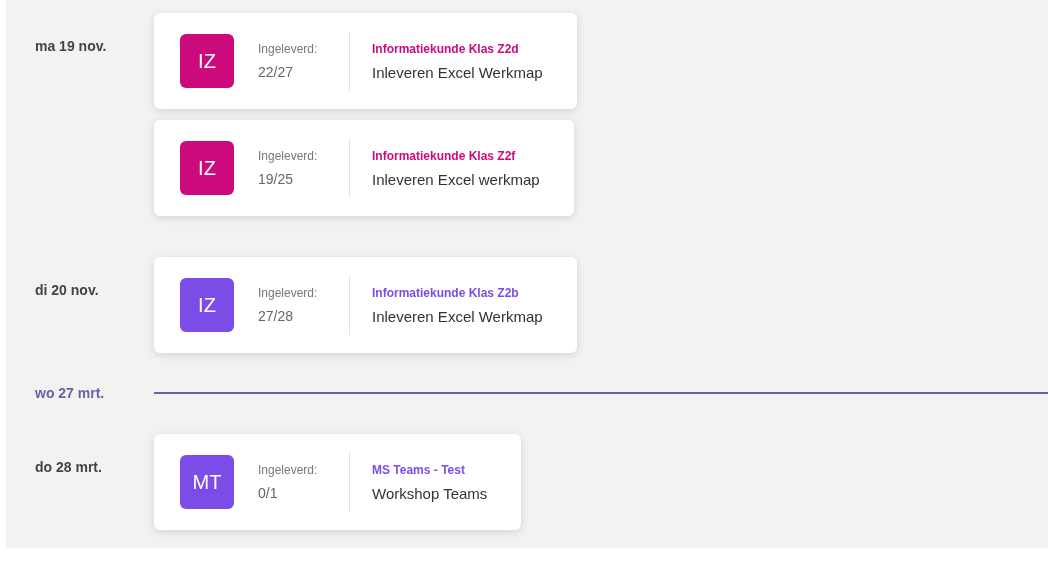 The height and width of the screenshot is (564, 1048). Describe the element at coordinates (68, 467) in the screenshot. I see `day-date: do 28 mrt.` at that location.